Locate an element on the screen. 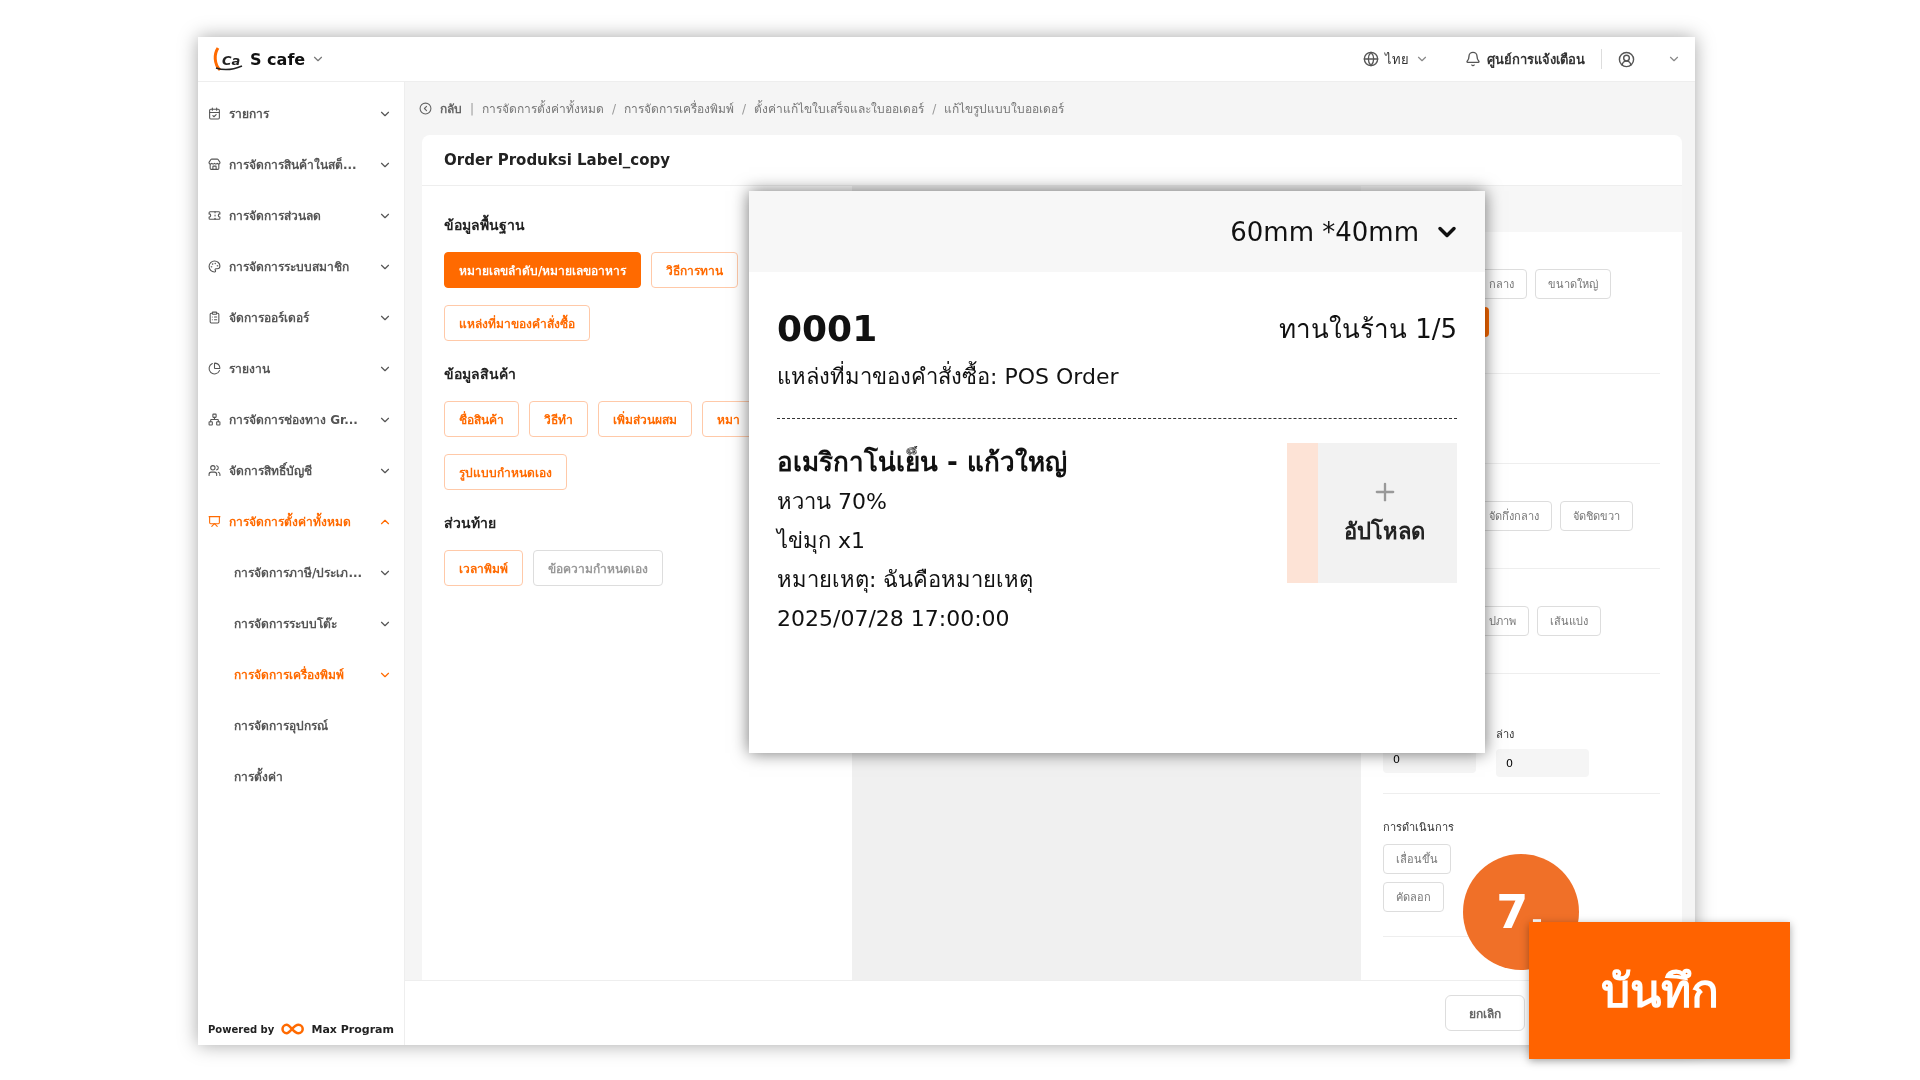  sidebar-subitem: การจัดการเครื่องพิมพ์ is located at coordinates (301, 674).